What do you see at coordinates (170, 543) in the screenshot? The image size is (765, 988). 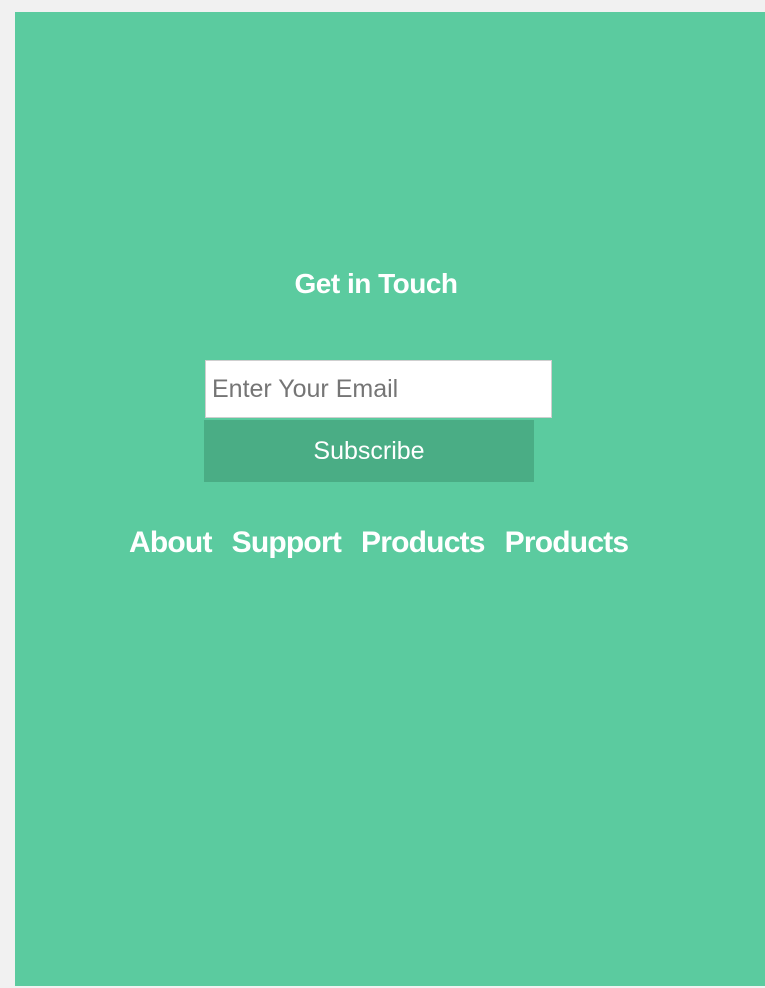 I see `nav-link-about: About` at bounding box center [170, 543].